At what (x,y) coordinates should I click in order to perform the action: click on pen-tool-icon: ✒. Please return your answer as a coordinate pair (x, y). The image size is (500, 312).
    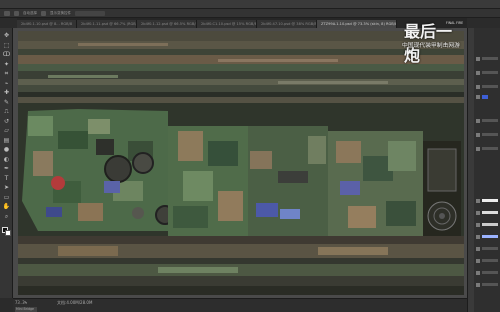
    Looking at the image, I should click on (6, 169).